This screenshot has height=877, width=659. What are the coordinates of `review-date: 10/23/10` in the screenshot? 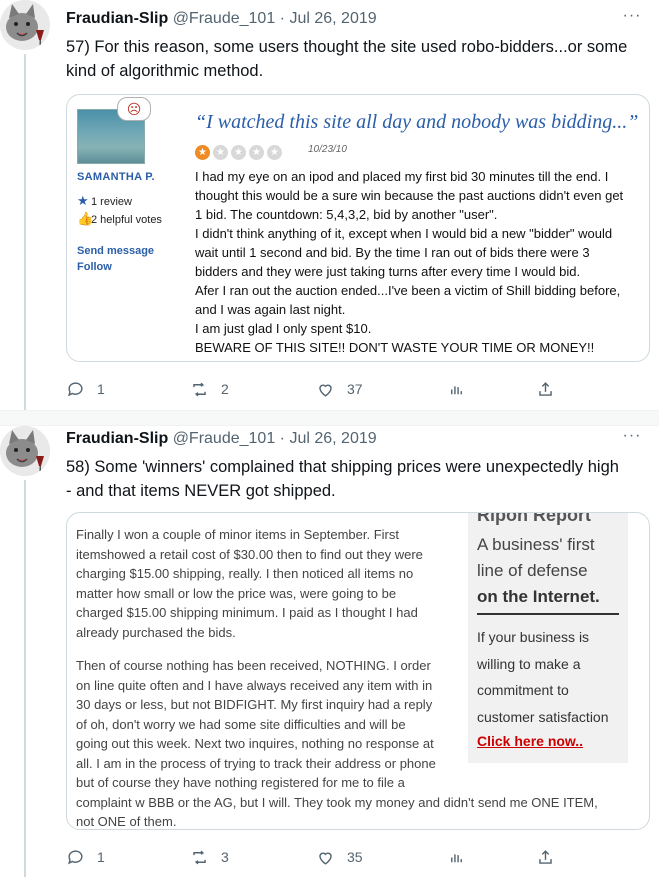 It's located at (327, 149).